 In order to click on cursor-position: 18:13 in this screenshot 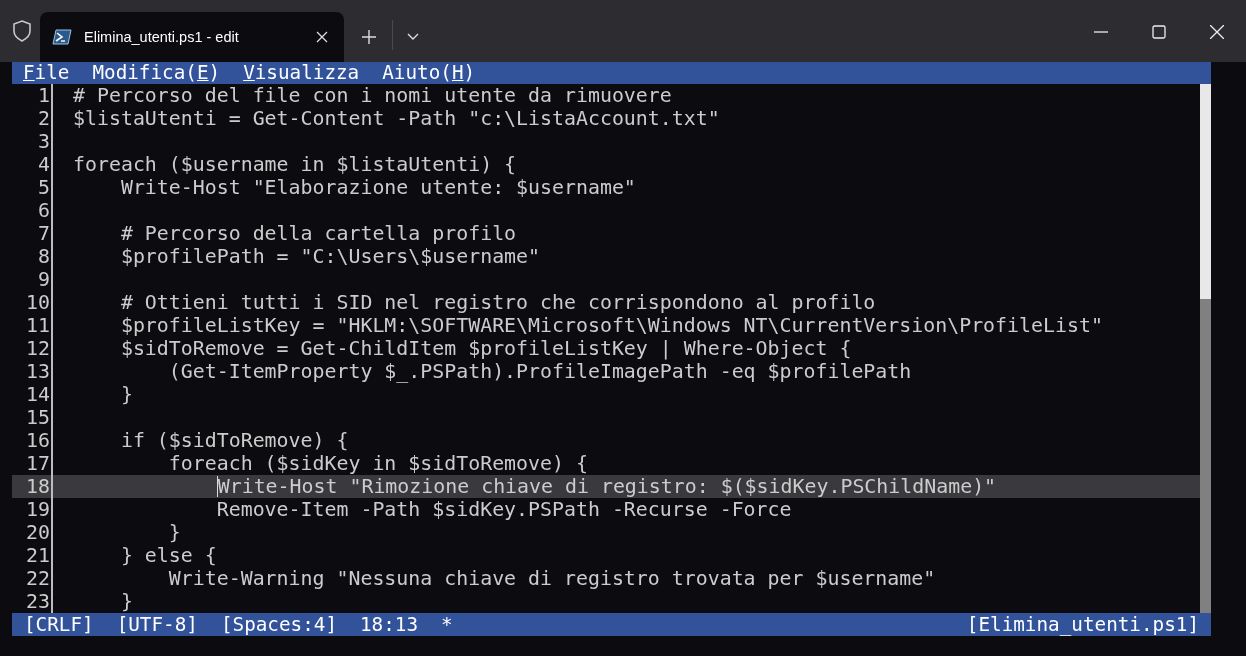, I will do `click(389, 624)`.